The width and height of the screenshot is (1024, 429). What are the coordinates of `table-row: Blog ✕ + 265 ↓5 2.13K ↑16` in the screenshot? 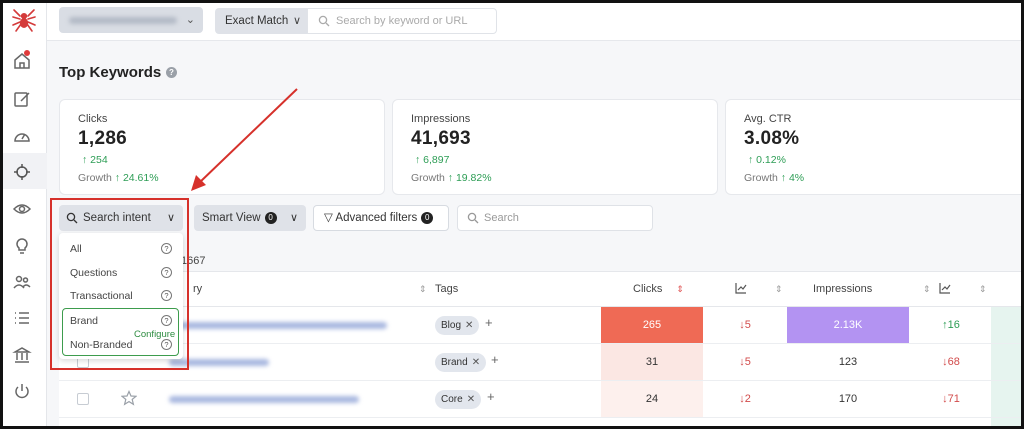 It's located at (540, 325).